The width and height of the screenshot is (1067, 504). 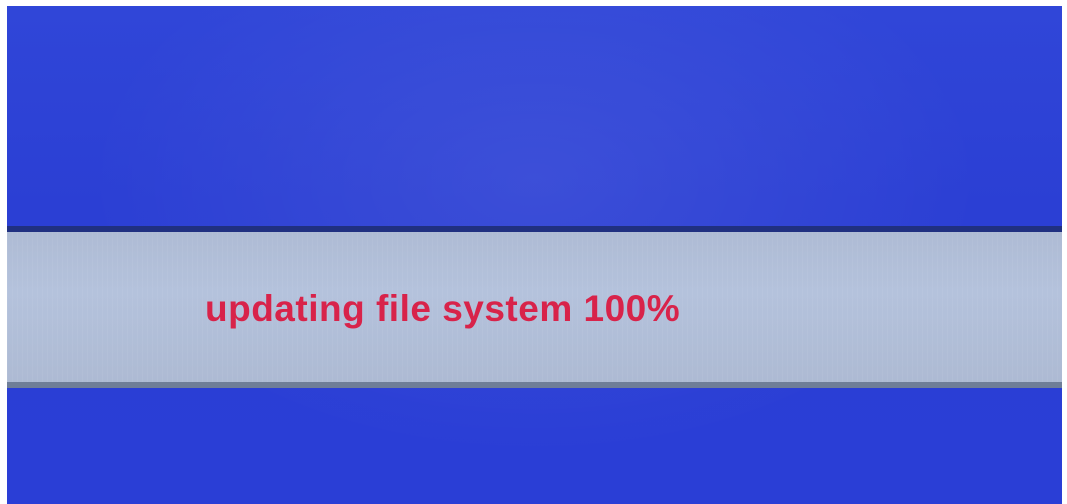 I want to click on update-status-message: updating file system 100%, so click(x=443, y=308).